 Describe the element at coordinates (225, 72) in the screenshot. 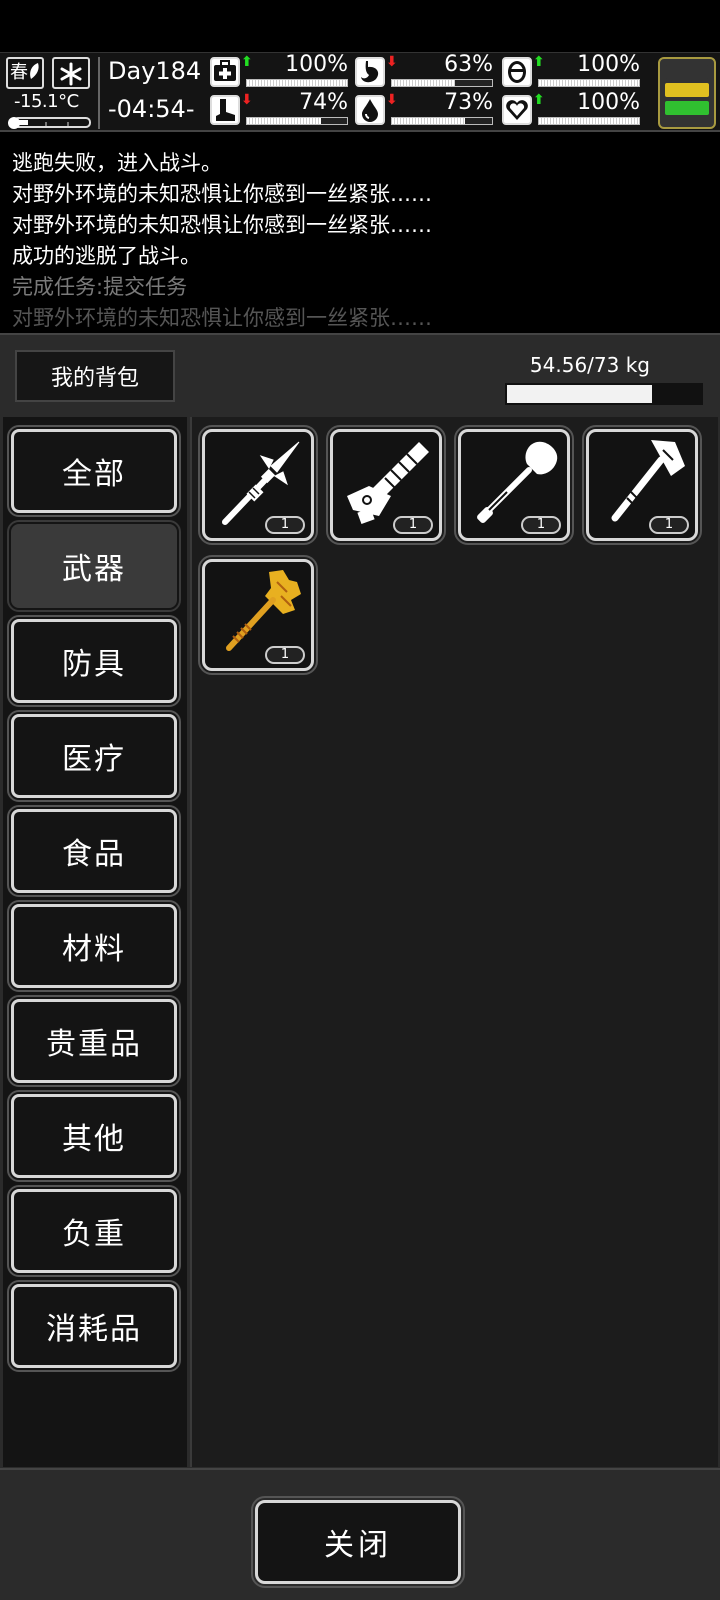

I see `medkit-icon` at that location.